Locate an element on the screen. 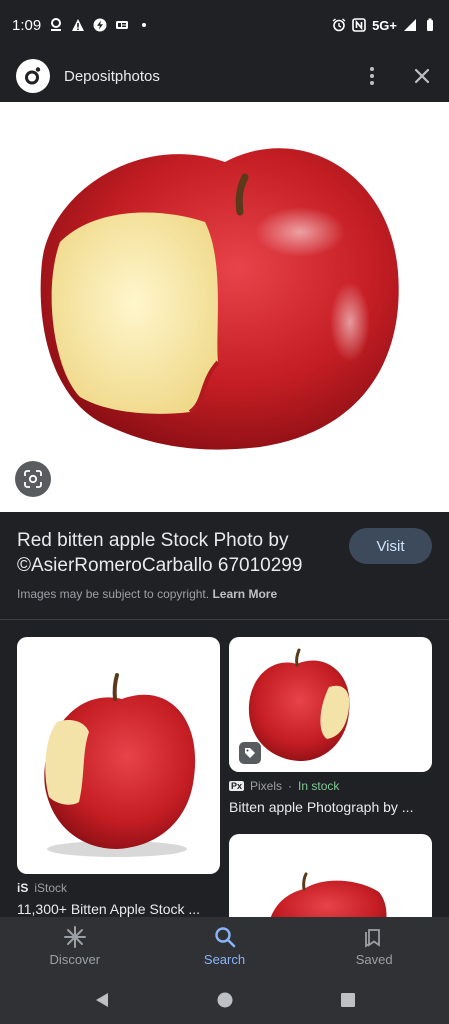 Image resolution: width=449 pixels, height=1024 pixels. nav-search-label: Search is located at coordinates (224, 959).